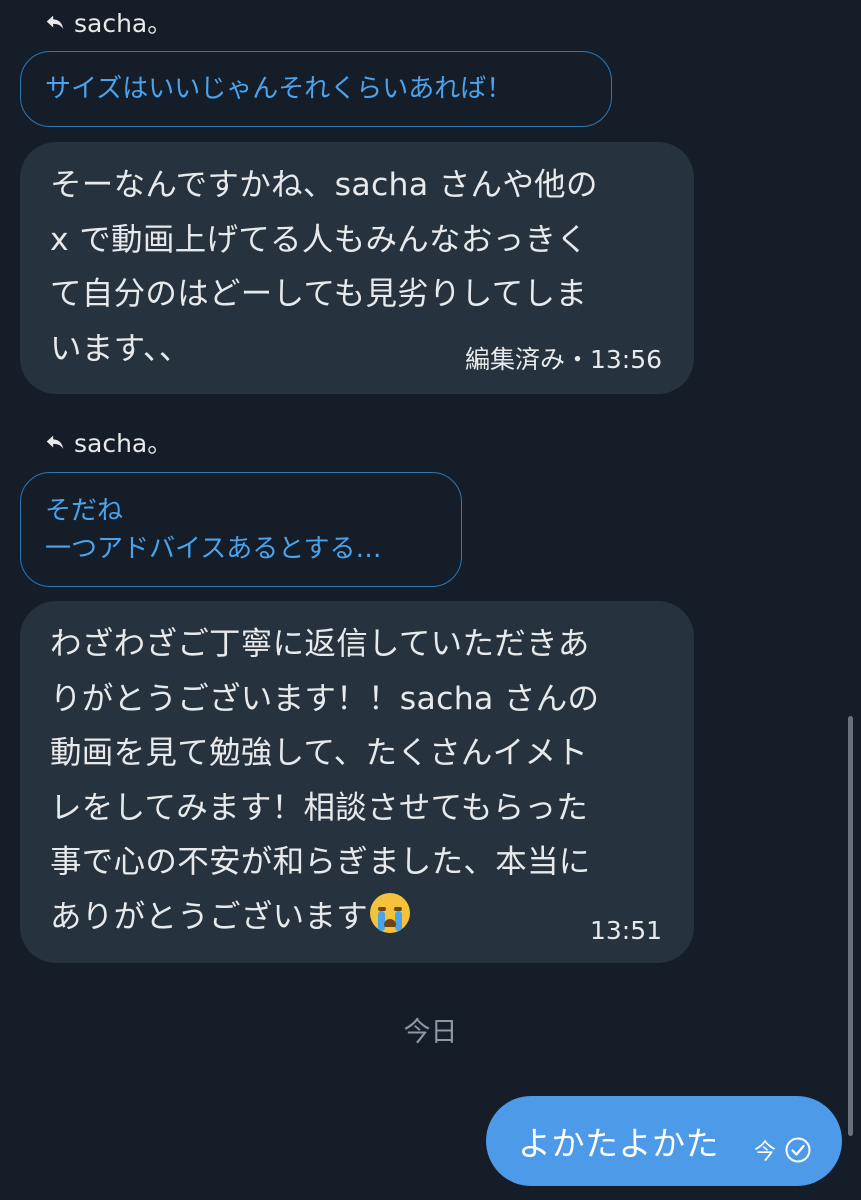 The width and height of the screenshot is (861, 1200). What do you see at coordinates (430, 1032) in the screenshot?
I see `date-separator: 今日` at bounding box center [430, 1032].